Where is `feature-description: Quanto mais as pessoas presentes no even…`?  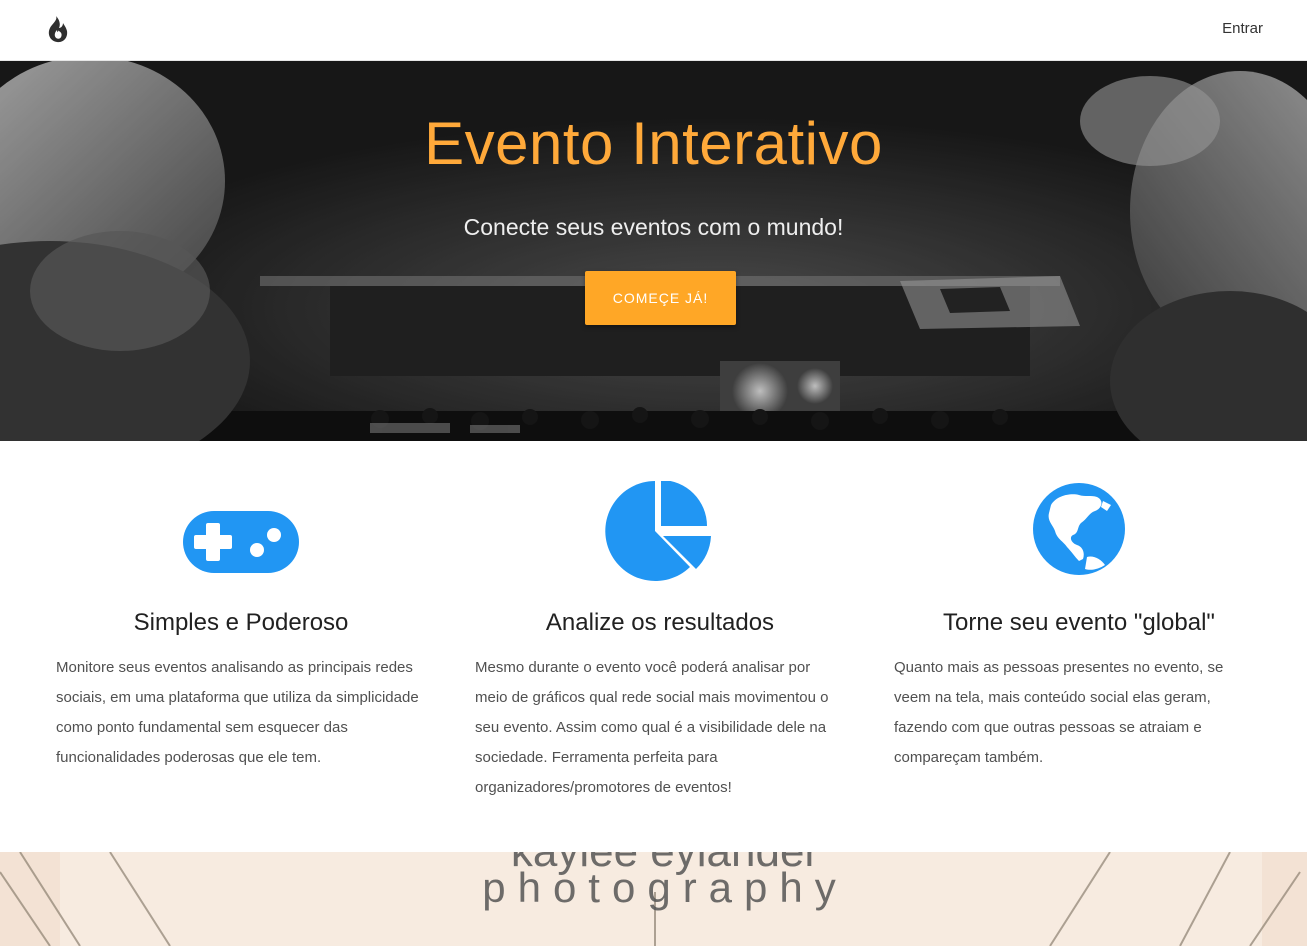
feature-description: Quanto mais as pessoas presentes no even… is located at coordinates (1059, 712).